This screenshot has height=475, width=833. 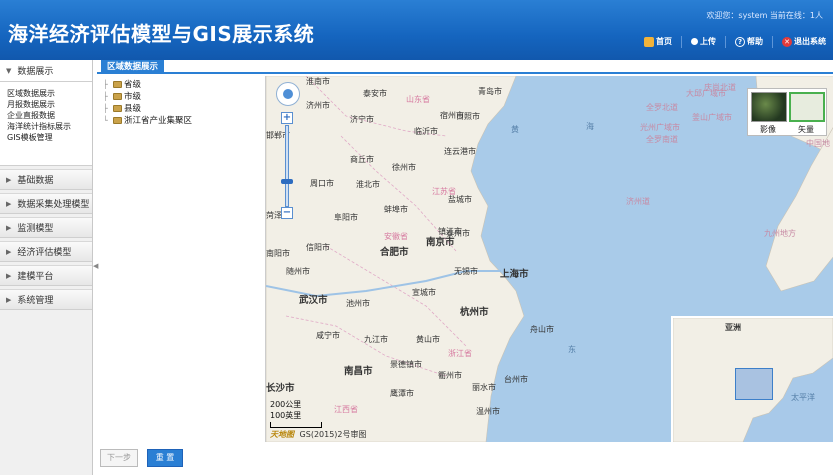 I want to click on reset-button: 重 置, so click(x=165, y=458).